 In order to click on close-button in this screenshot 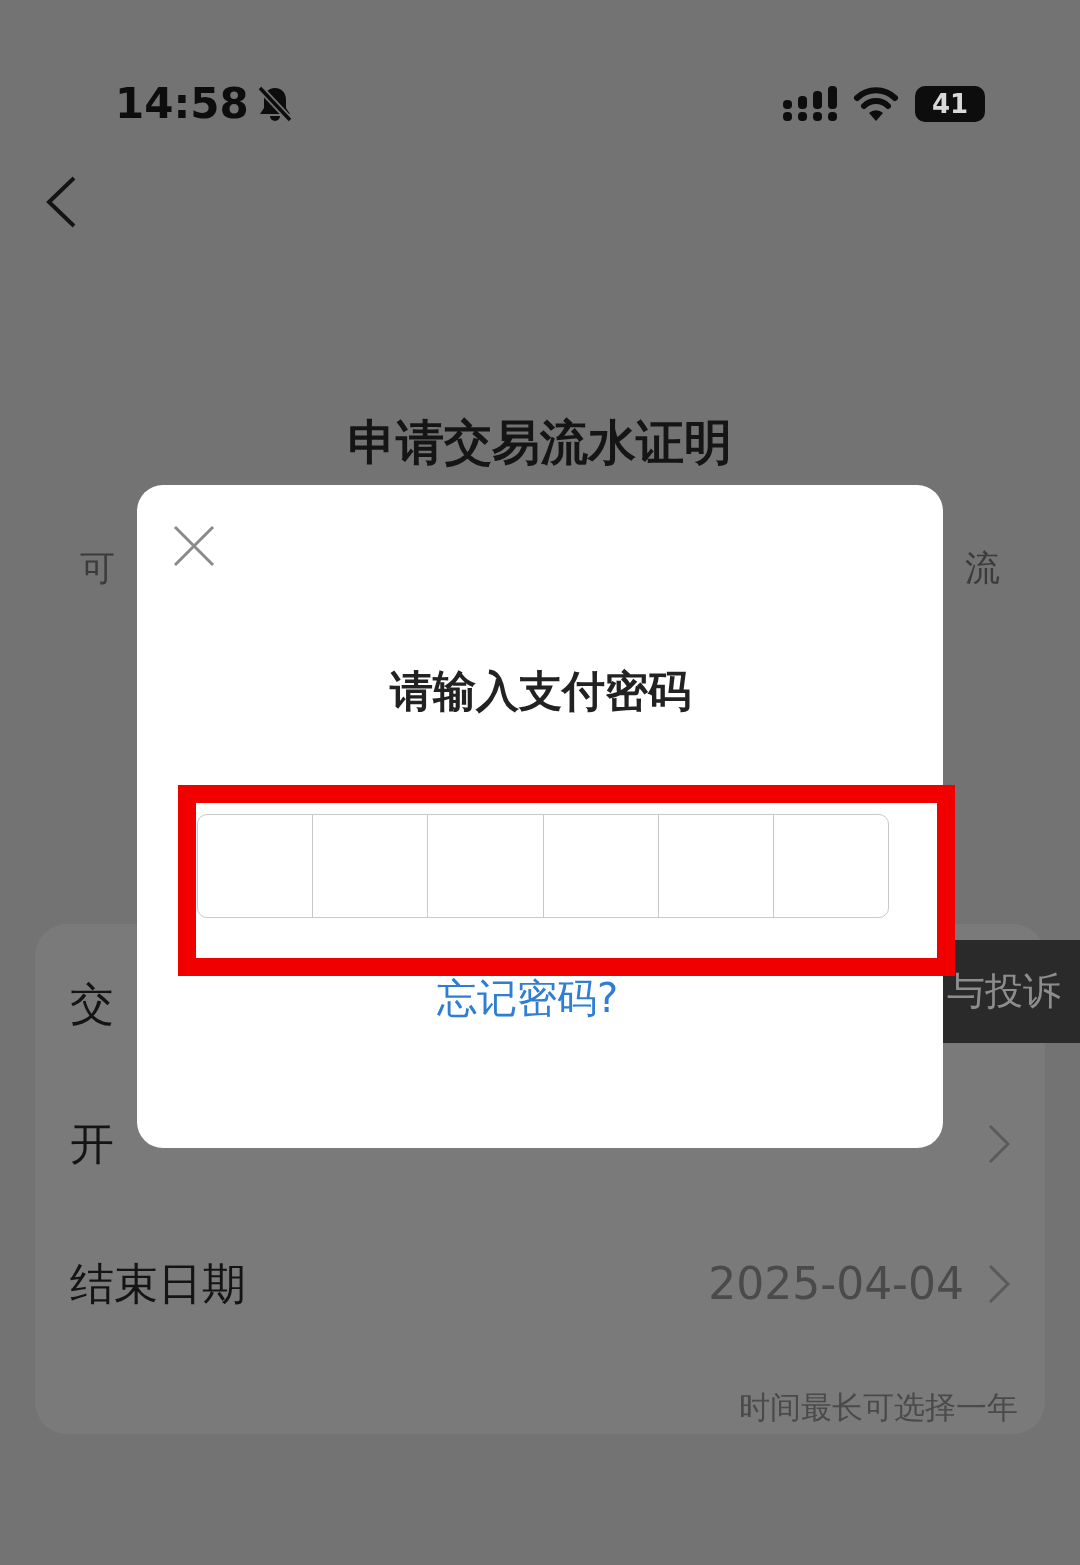, I will do `click(194, 546)`.